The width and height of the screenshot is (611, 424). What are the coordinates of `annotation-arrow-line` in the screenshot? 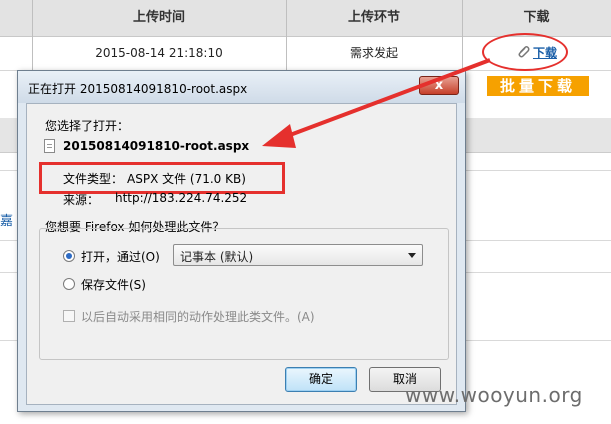 It's located at (386, 99).